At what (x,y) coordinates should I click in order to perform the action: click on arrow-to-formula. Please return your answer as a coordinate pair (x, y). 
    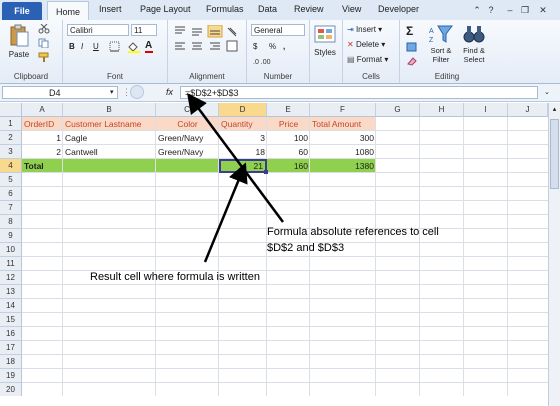
    Looking at the image, I should click on (236, 157).